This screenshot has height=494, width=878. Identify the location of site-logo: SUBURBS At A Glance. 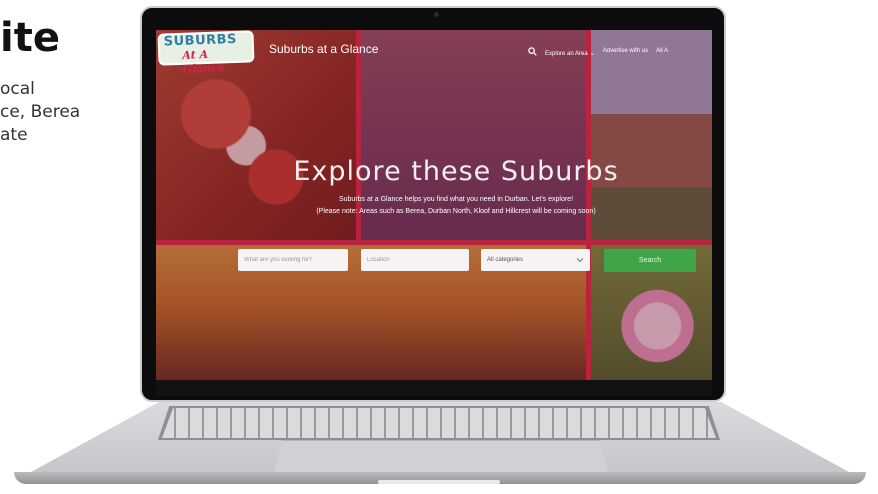
(206, 53).